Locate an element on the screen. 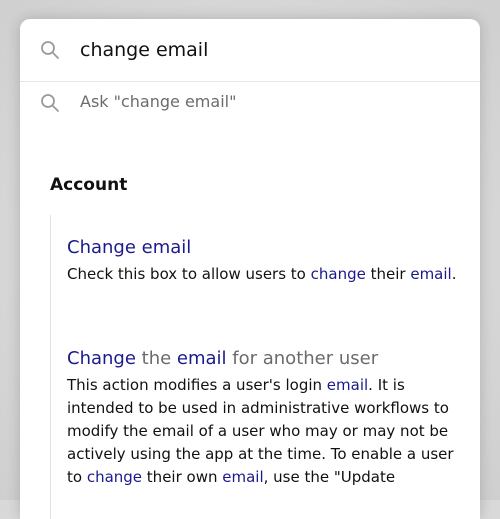  ask-suggestion: Ask "change email" is located at coordinates (250, 104).